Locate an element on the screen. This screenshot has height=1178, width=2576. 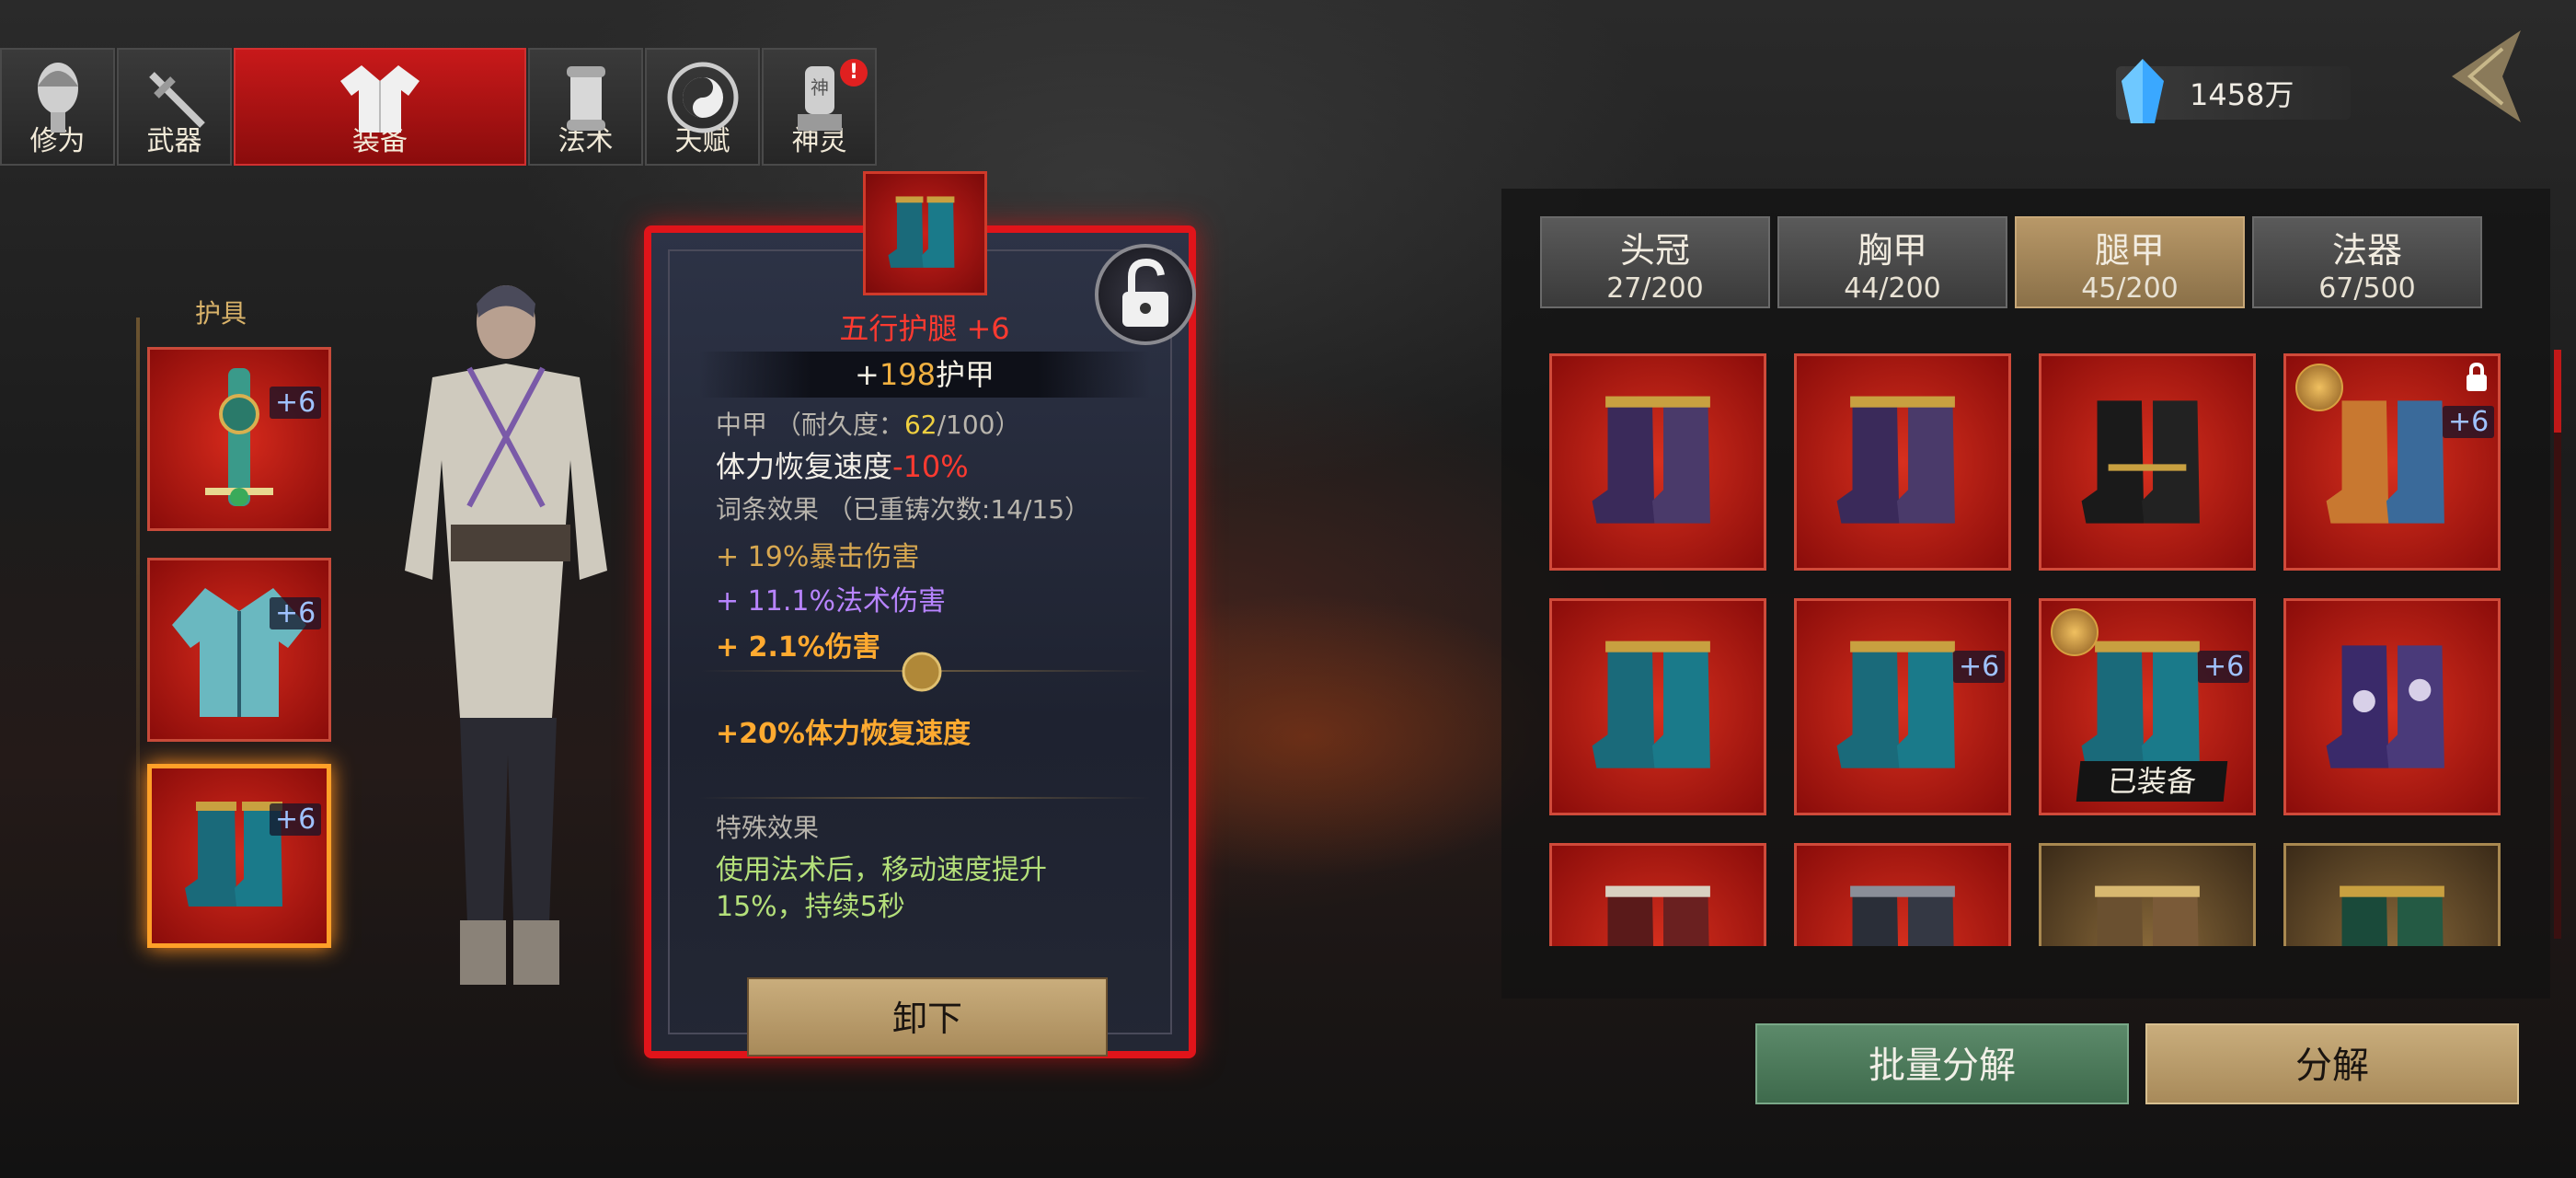
scrollbar-thumb is located at coordinates (2557, 391).